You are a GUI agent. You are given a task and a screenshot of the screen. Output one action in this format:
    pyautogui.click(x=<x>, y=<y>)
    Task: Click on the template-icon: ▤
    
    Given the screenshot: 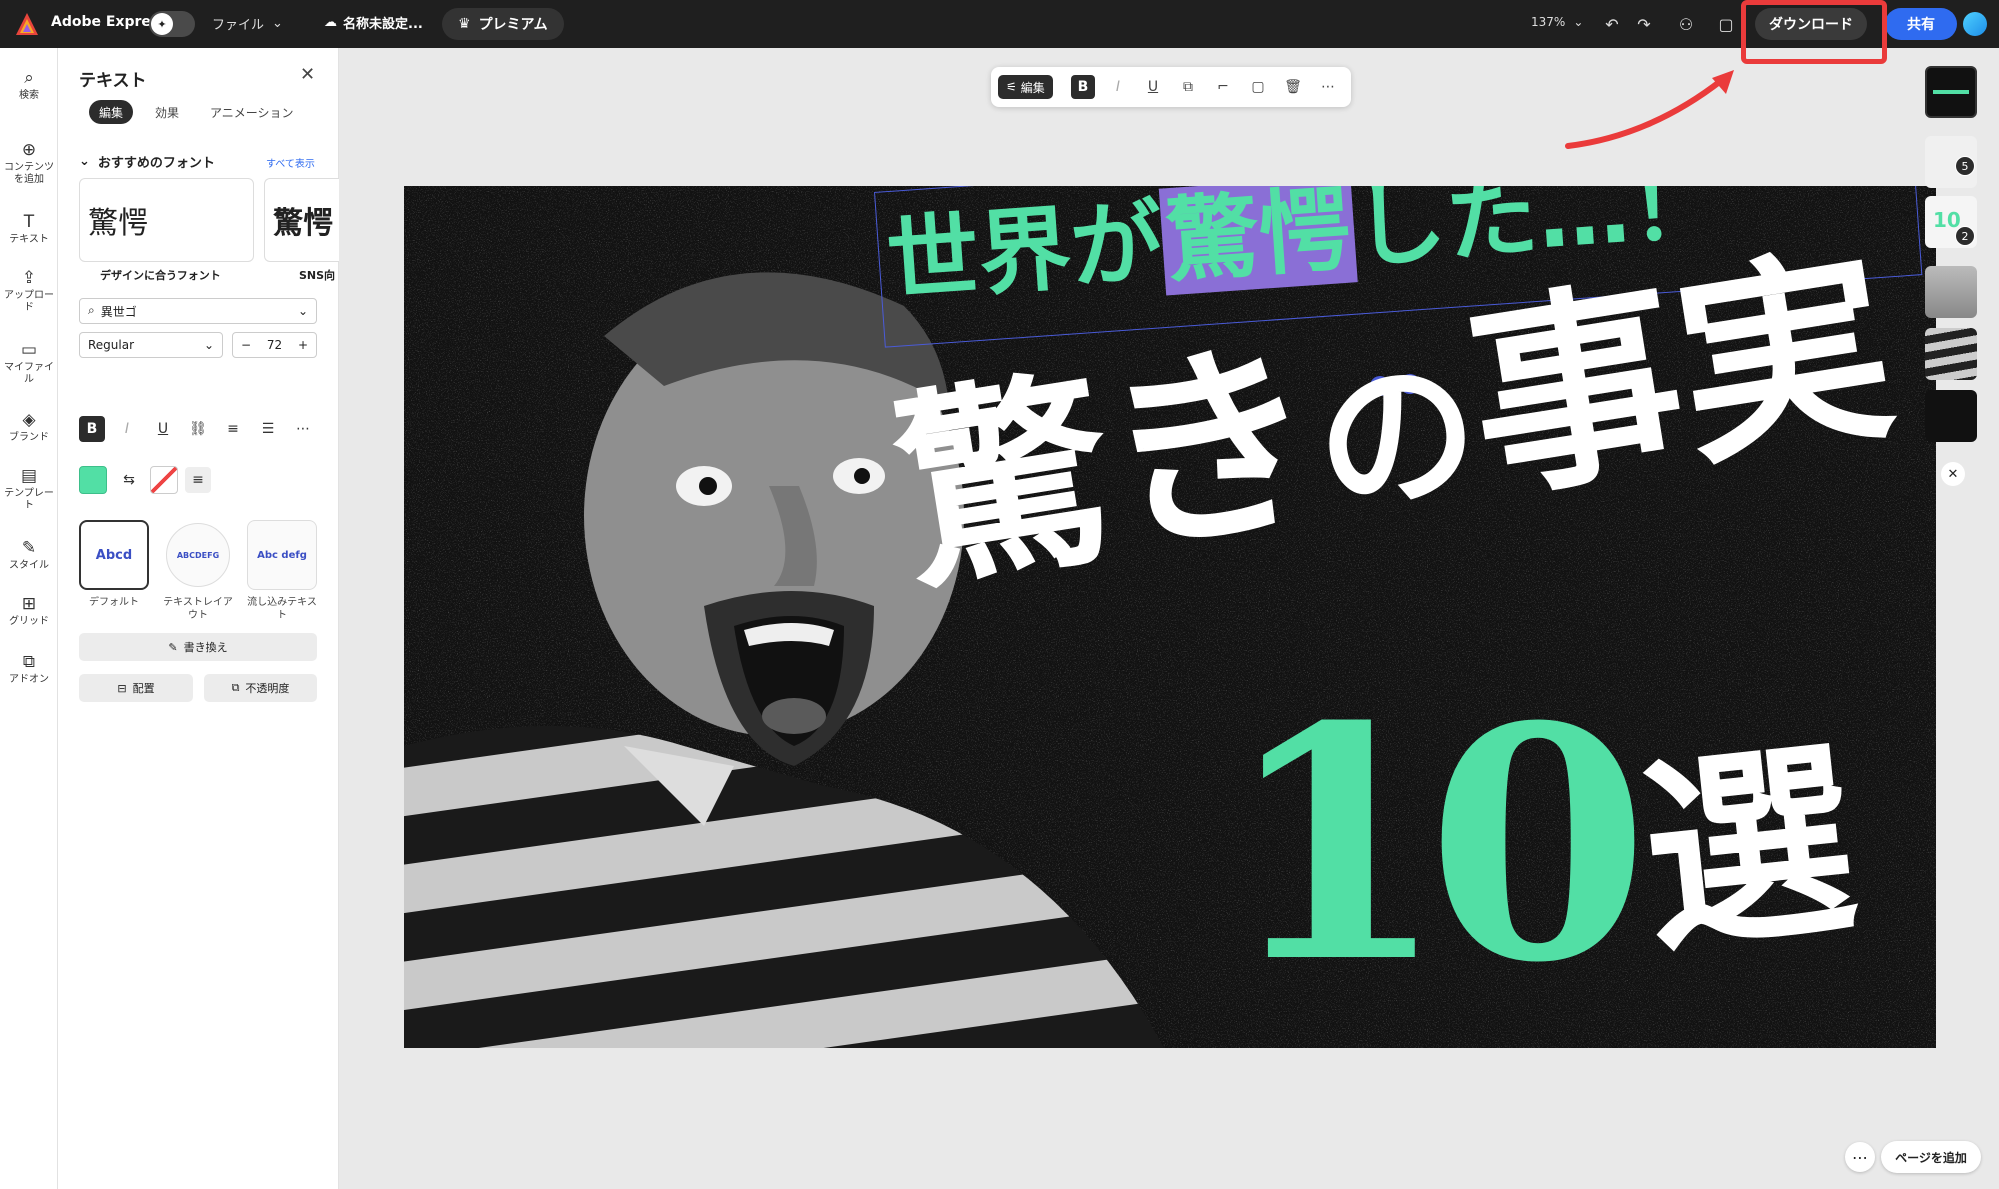 What is the action you would take?
    pyautogui.click(x=29, y=476)
    